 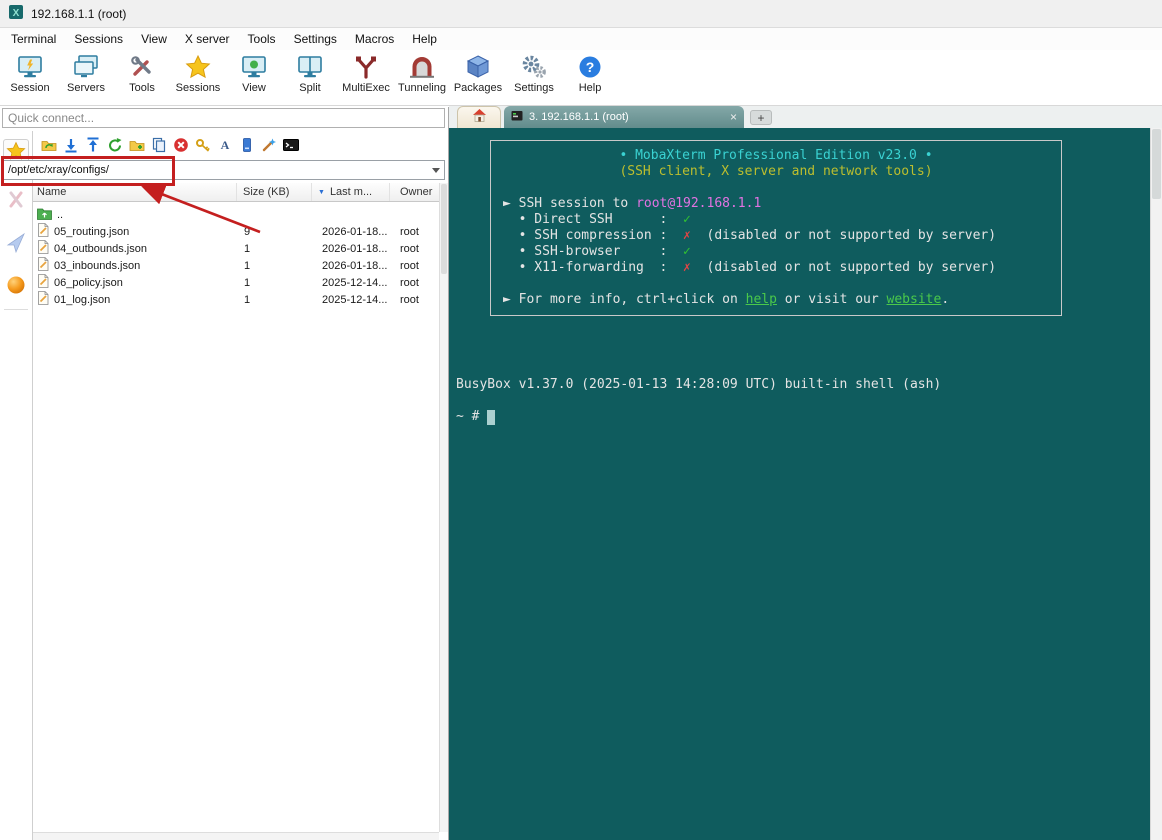 What do you see at coordinates (914, 299) in the screenshot?
I see `website-link: website` at bounding box center [914, 299].